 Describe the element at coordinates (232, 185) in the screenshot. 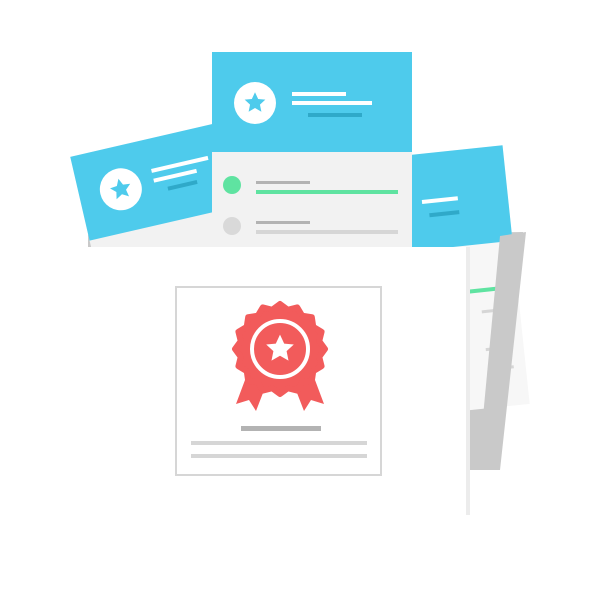

I see `green-dot-icon` at that location.